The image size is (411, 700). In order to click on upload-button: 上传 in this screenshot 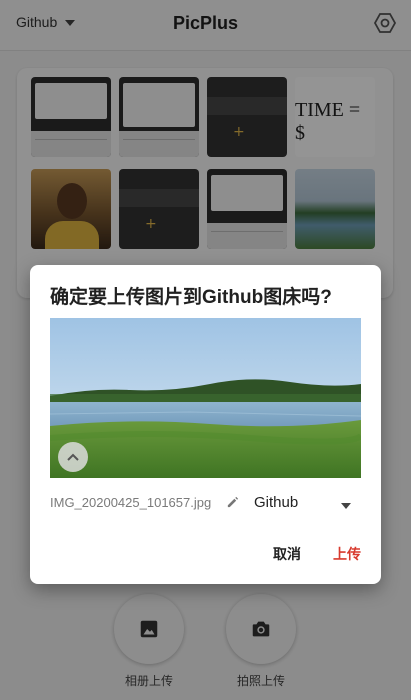, I will do `click(347, 554)`.